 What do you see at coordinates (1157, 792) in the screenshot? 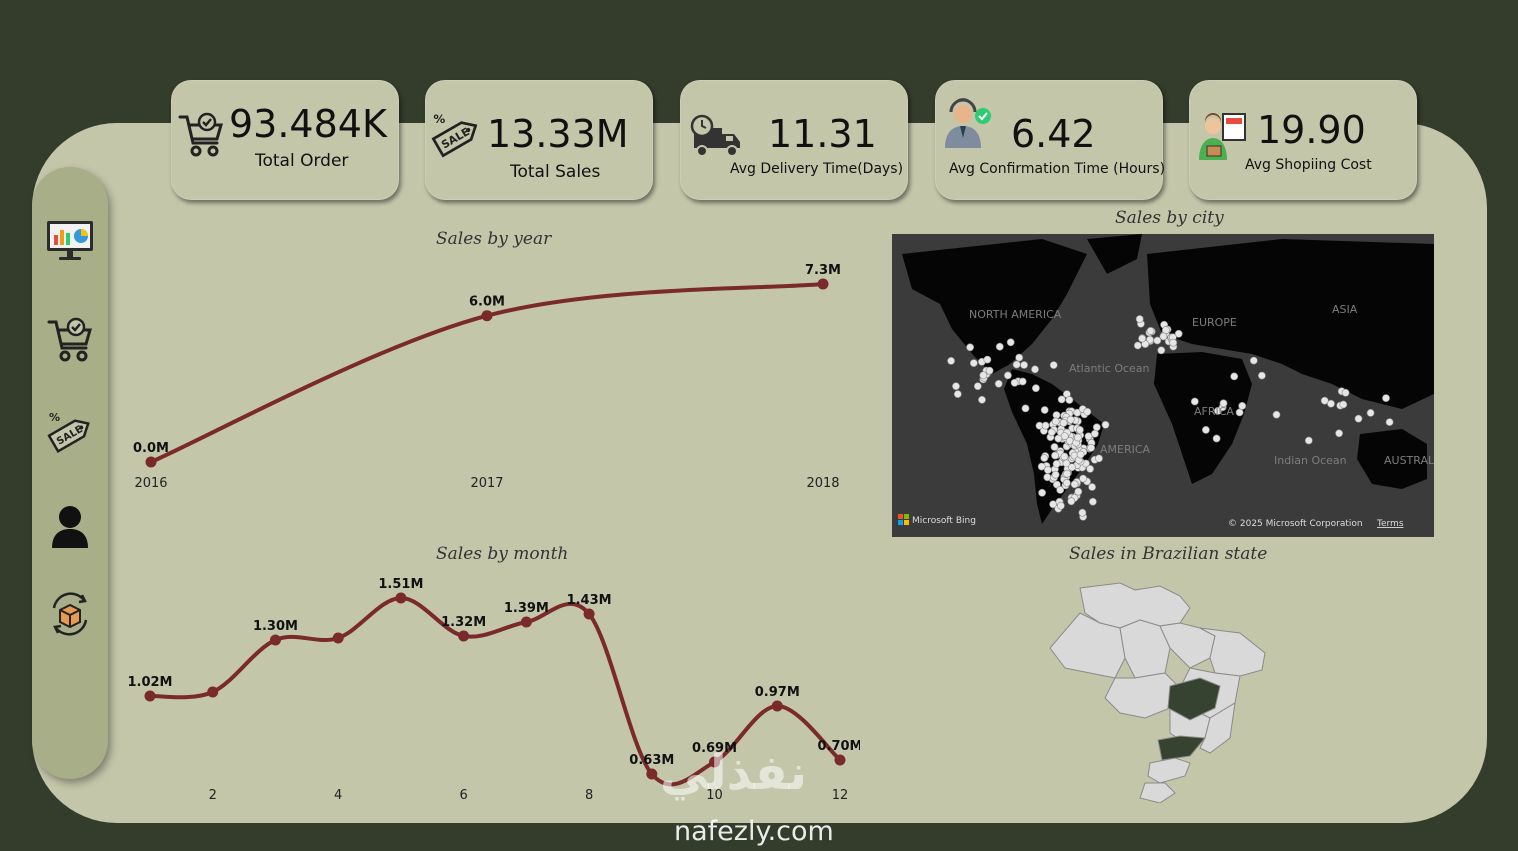
I see `state-region-rio-grande-do-sul` at bounding box center [1157, 792].